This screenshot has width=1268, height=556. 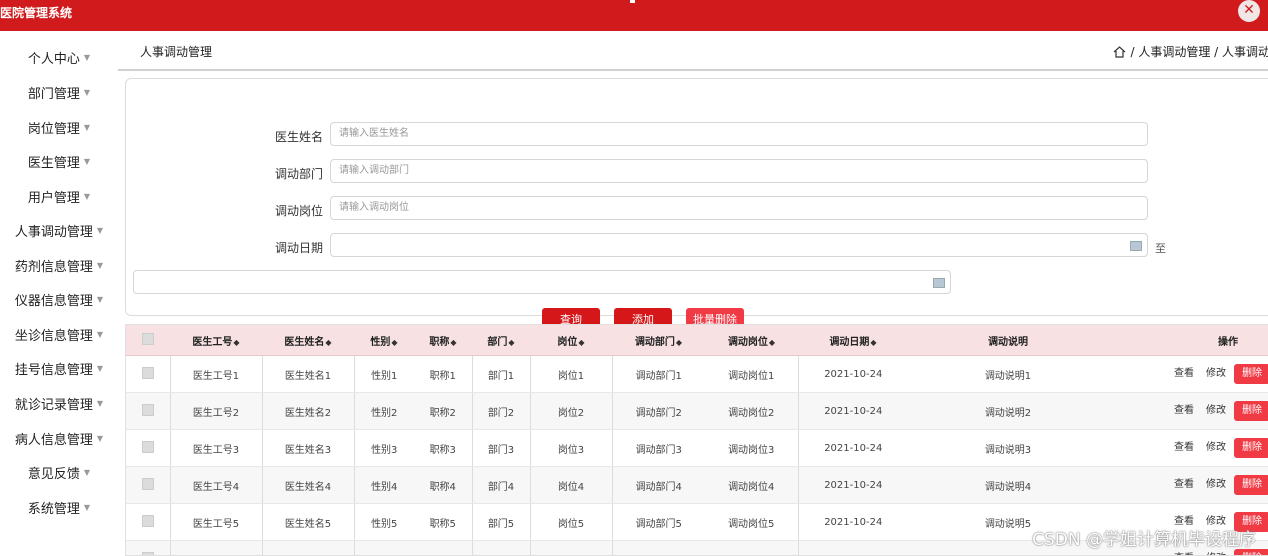 I want to click on sidebar-item-doctor: 医生管理▼, so click(x=59, y=161).